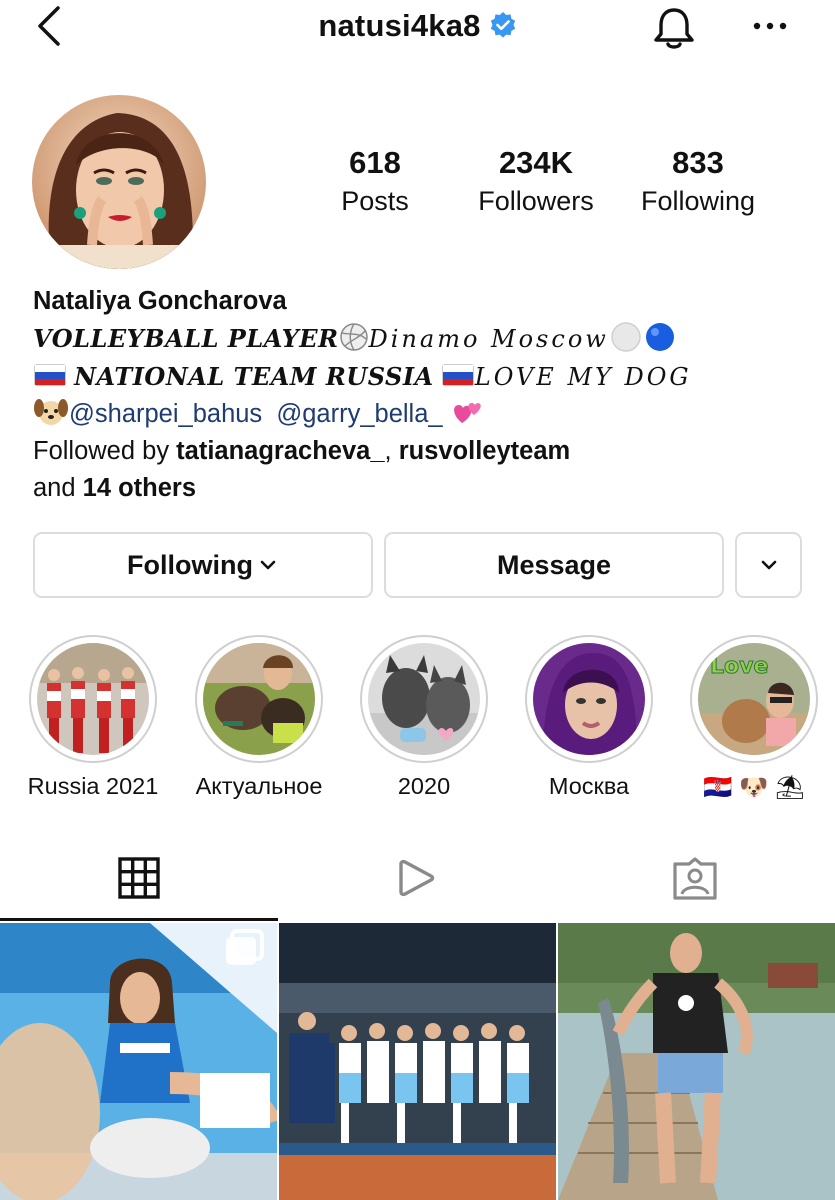 Image resolution: width=835 pixels, height=1200 pixels. I want to click on verified-badge-icon, so click(502, 24).